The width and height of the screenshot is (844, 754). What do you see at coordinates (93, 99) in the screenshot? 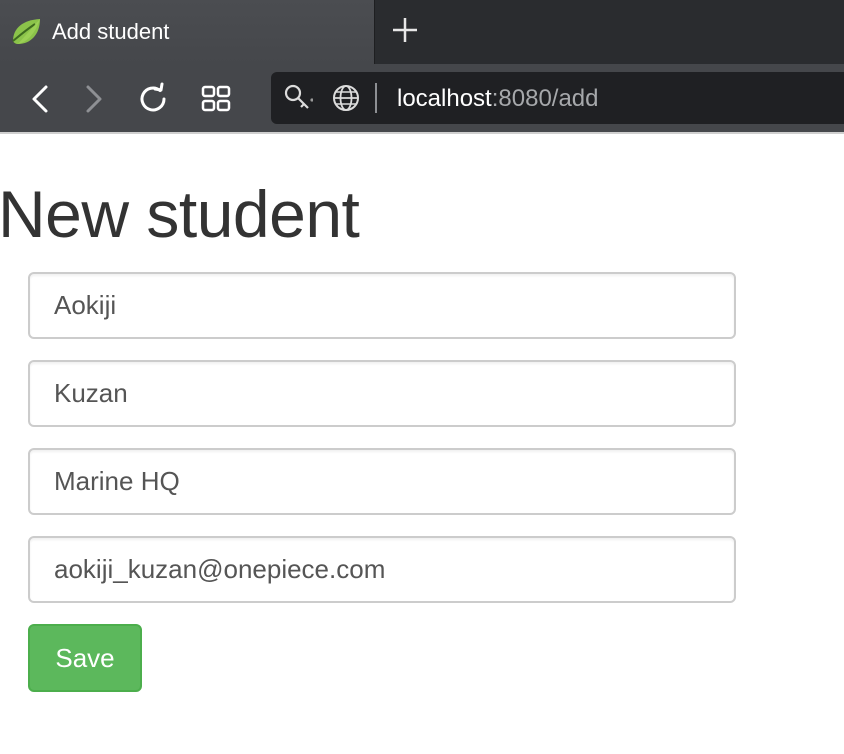
I see `chevron-right-icon` at bounding box center [93, 99].